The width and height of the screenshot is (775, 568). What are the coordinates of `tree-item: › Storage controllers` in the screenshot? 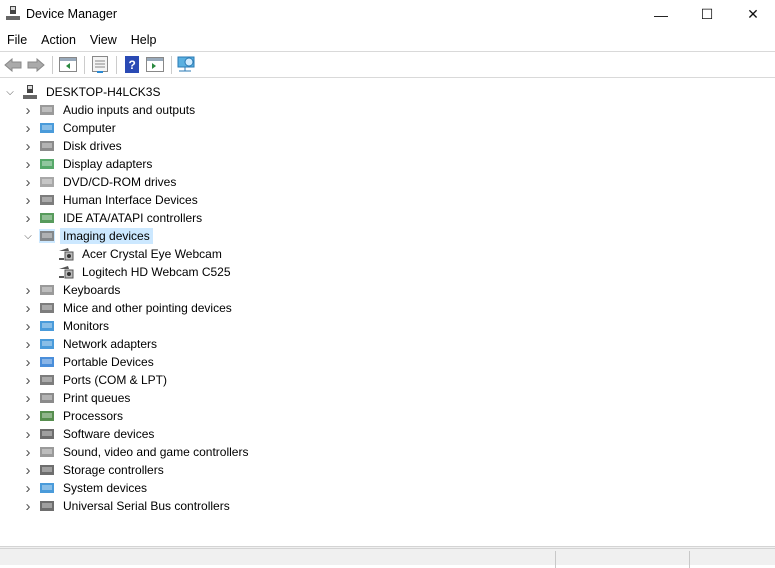 It's located at (94, 470).